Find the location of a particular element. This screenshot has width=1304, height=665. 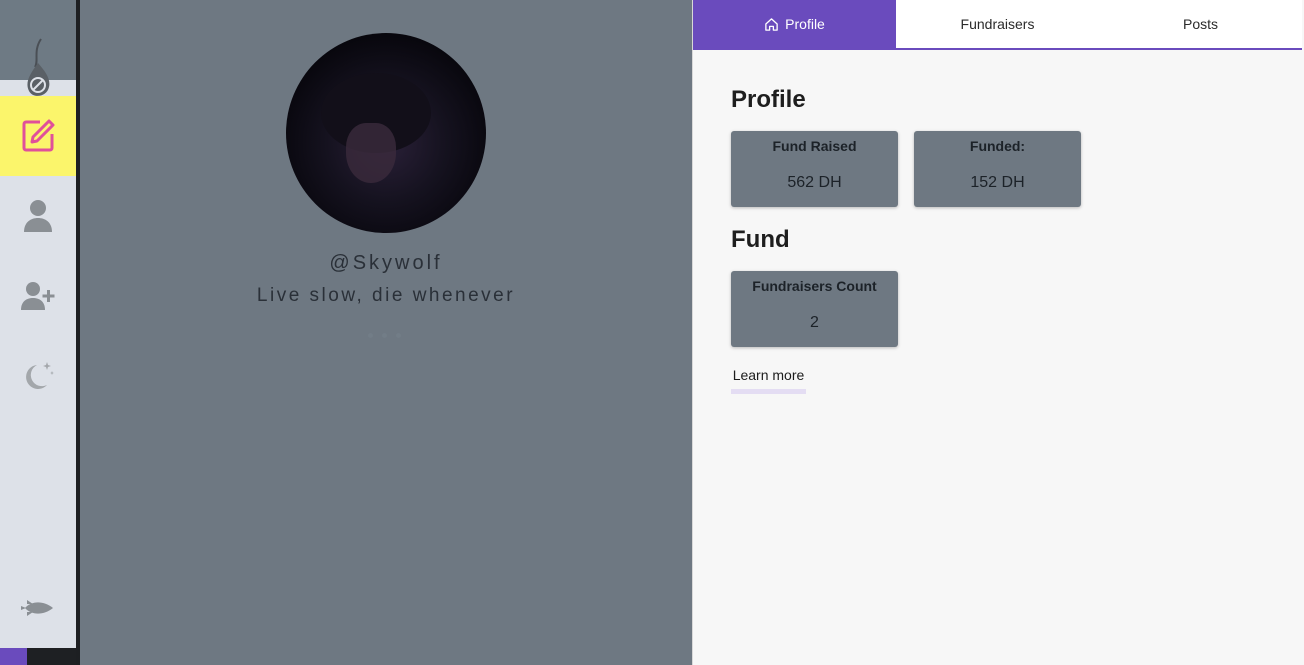

fund-section-title: Fund is located at coordinates (760, 239).